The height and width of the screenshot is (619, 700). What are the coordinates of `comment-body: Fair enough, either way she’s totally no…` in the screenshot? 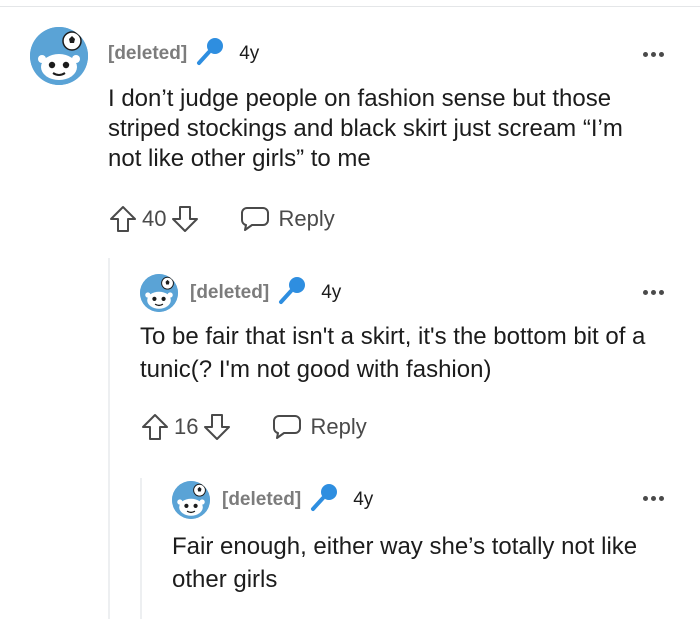 It's located at (405, 563).